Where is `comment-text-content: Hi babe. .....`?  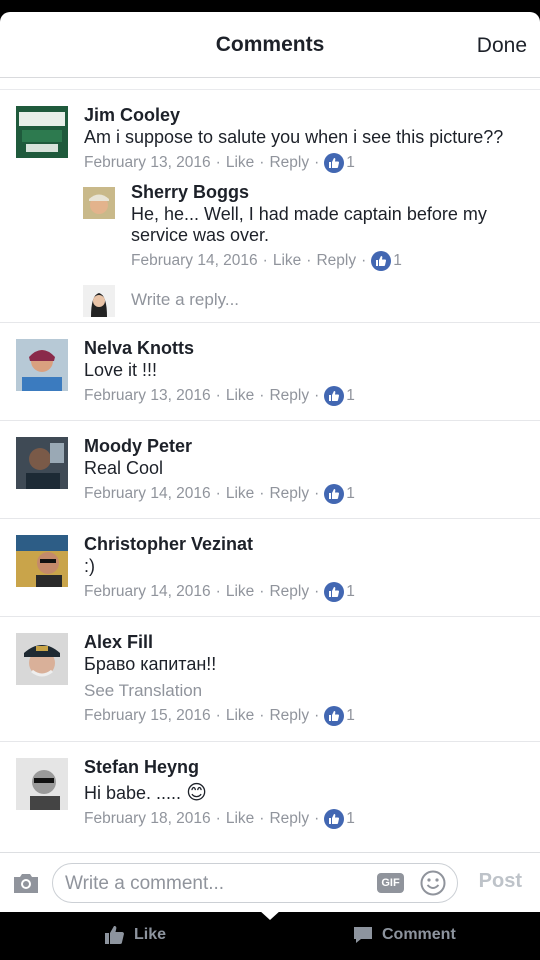
comment-text-content: Hi babe. ..... is located at coordinates (133, 793).